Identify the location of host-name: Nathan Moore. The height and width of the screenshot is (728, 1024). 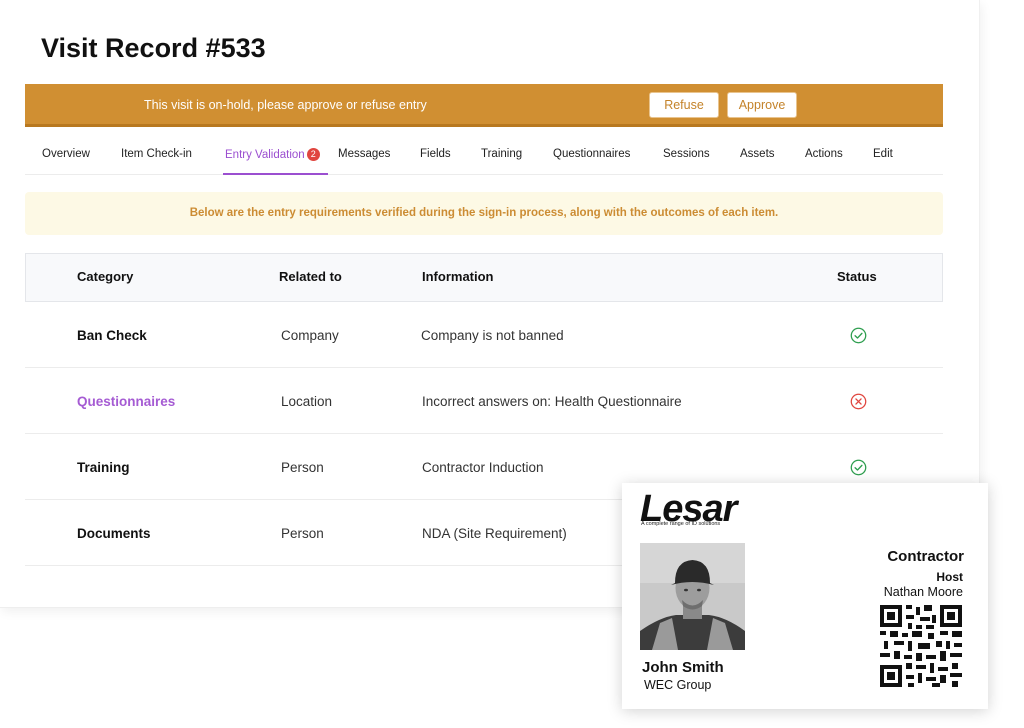
(923, 592).